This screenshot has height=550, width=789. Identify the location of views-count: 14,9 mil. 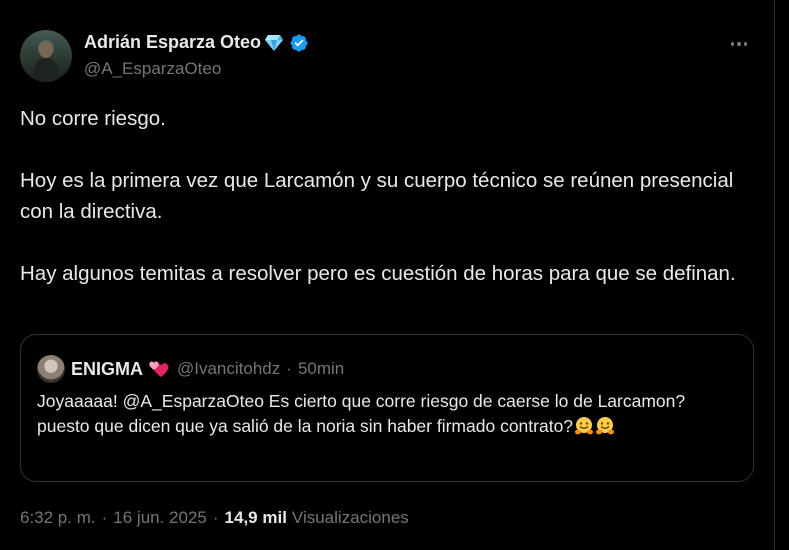
(256, 518).